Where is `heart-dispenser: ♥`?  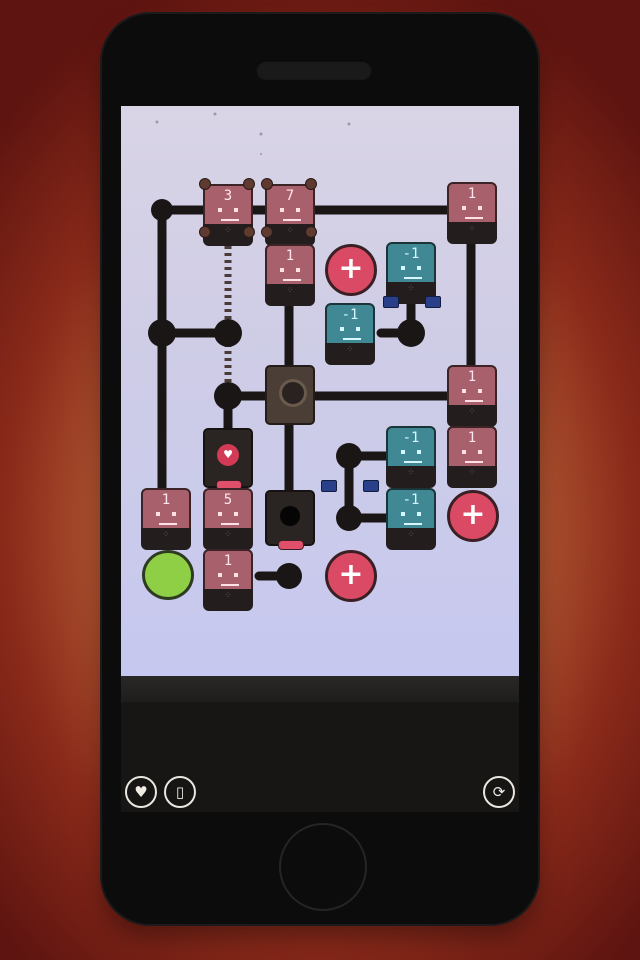 heart-dispenser: ♥ is located at coordinates (228, 458).